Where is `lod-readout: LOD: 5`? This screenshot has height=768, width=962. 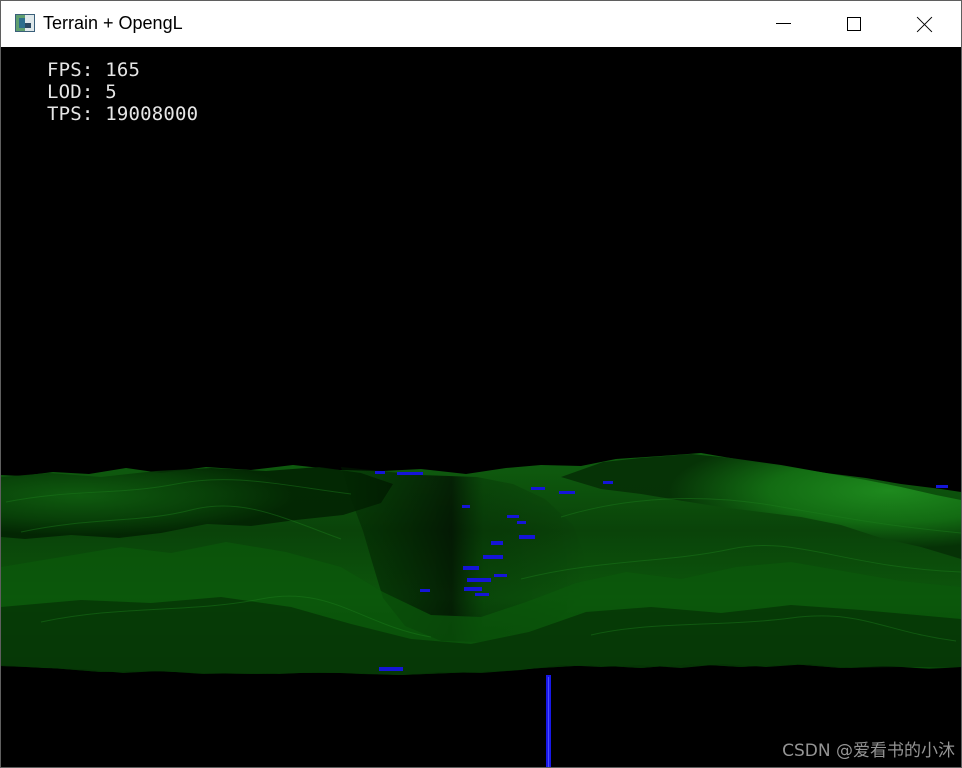
lod-readout: LOD: 5 is located at coordinates (122, 92).